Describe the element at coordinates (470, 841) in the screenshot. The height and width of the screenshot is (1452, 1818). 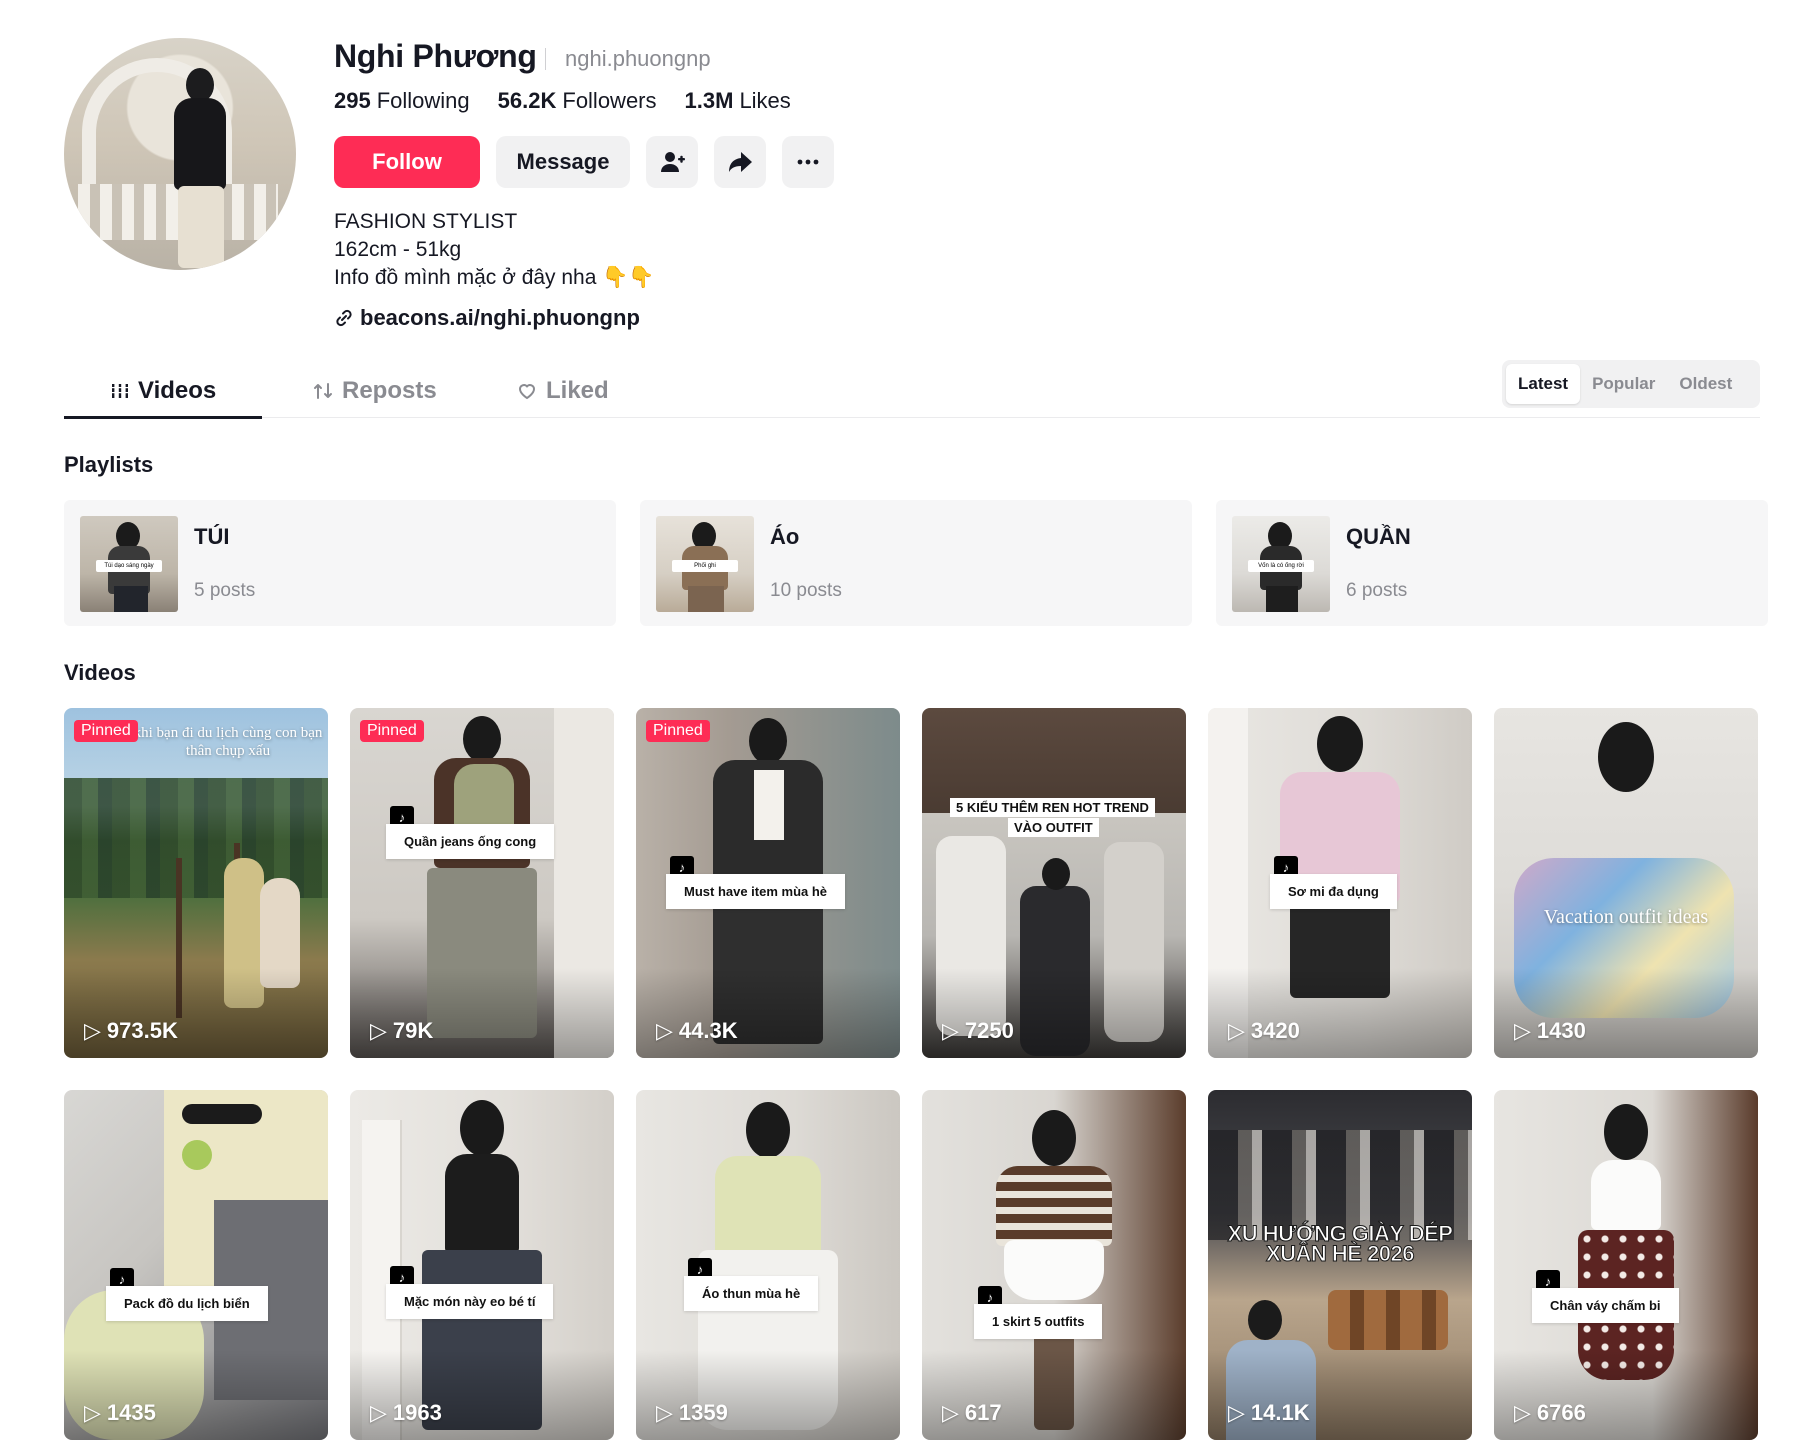
I see `video-caption: Quần jeans ống cong` at that location.